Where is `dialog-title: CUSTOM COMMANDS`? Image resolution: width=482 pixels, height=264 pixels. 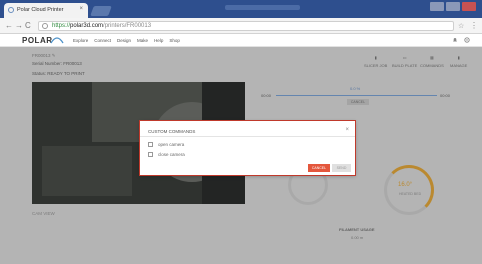
dialog-title: CUSTOM COMMANDS is located at coordinates (172, 131).